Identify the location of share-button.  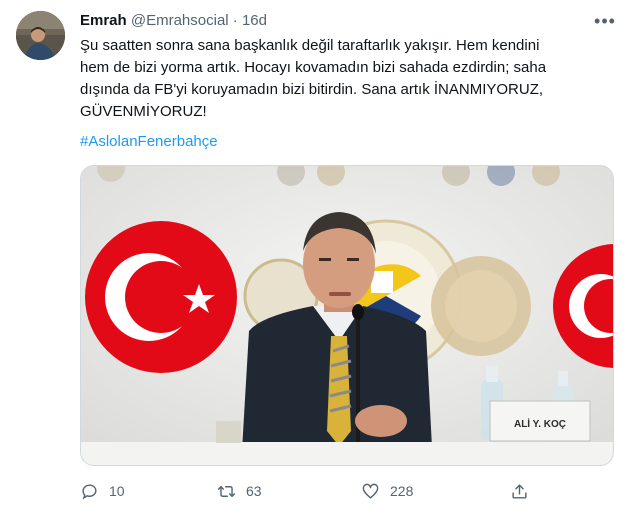
(524, 491).